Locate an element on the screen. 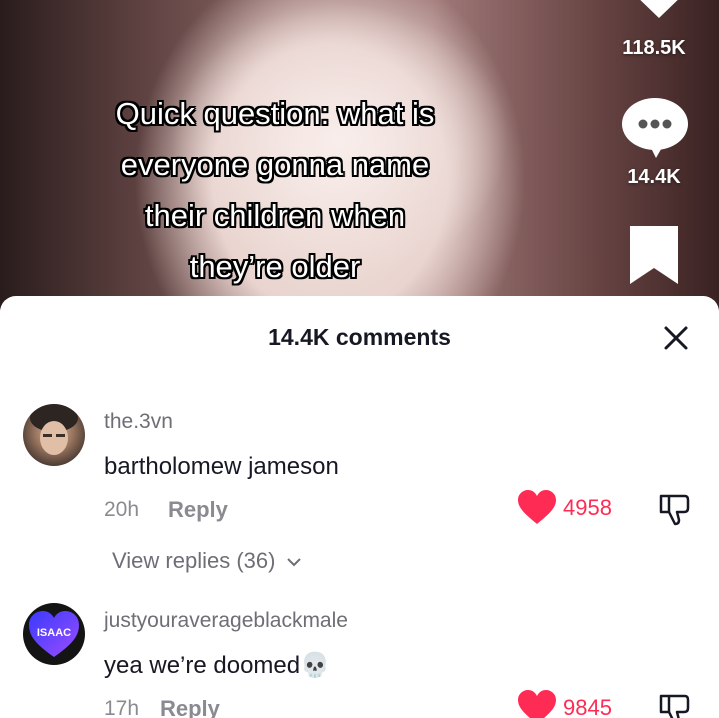  avatar: ISAAC is located at coordinates (54, 634).